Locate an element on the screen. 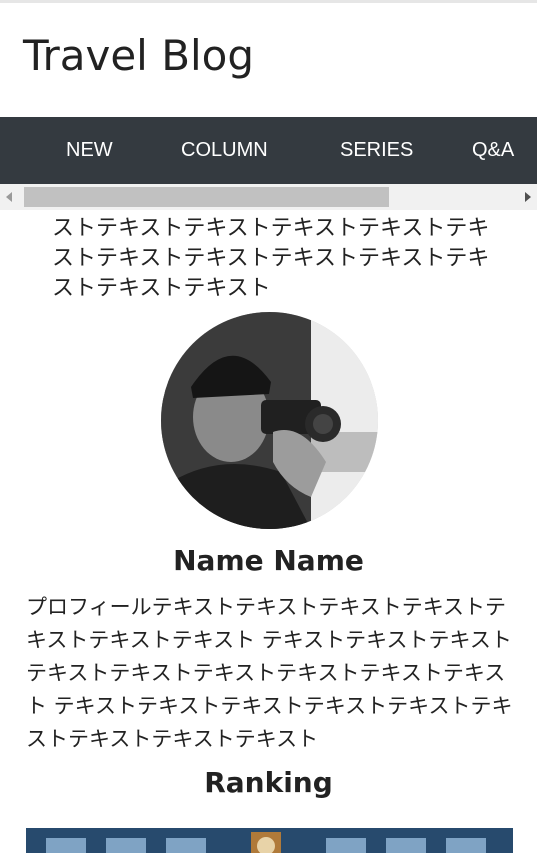  profile-avatar is located at coordinates (269, 420).